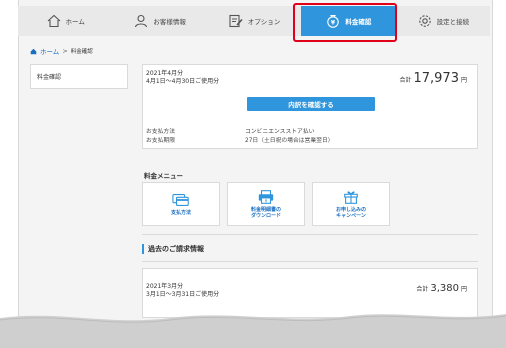  Describe the element at coordinates (160, 141) in the screenshot. I see `payment-due-label: お支払期限` at that location.